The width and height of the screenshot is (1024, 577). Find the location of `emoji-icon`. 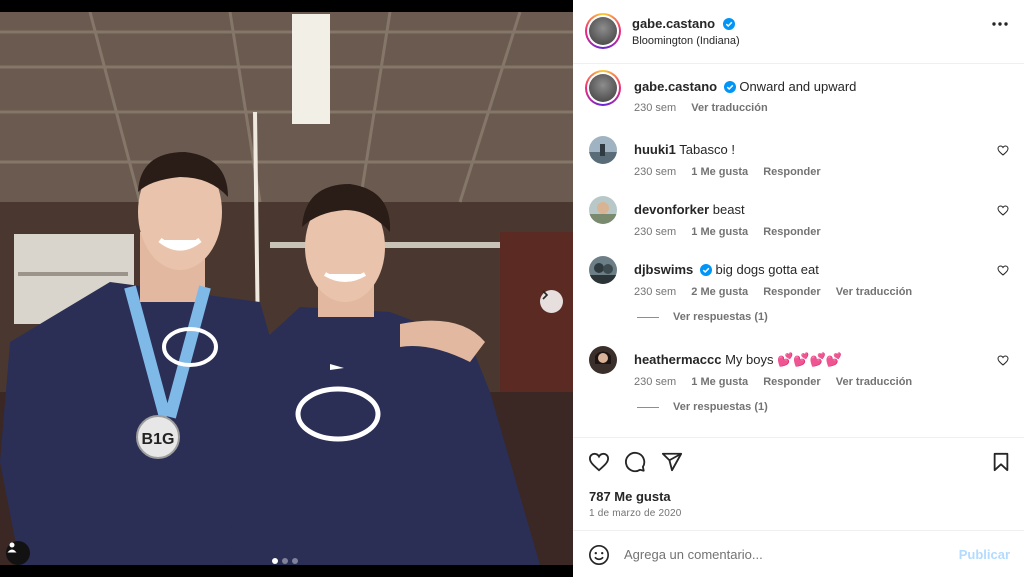

emoji-icon is located at coordinates (599, 555).